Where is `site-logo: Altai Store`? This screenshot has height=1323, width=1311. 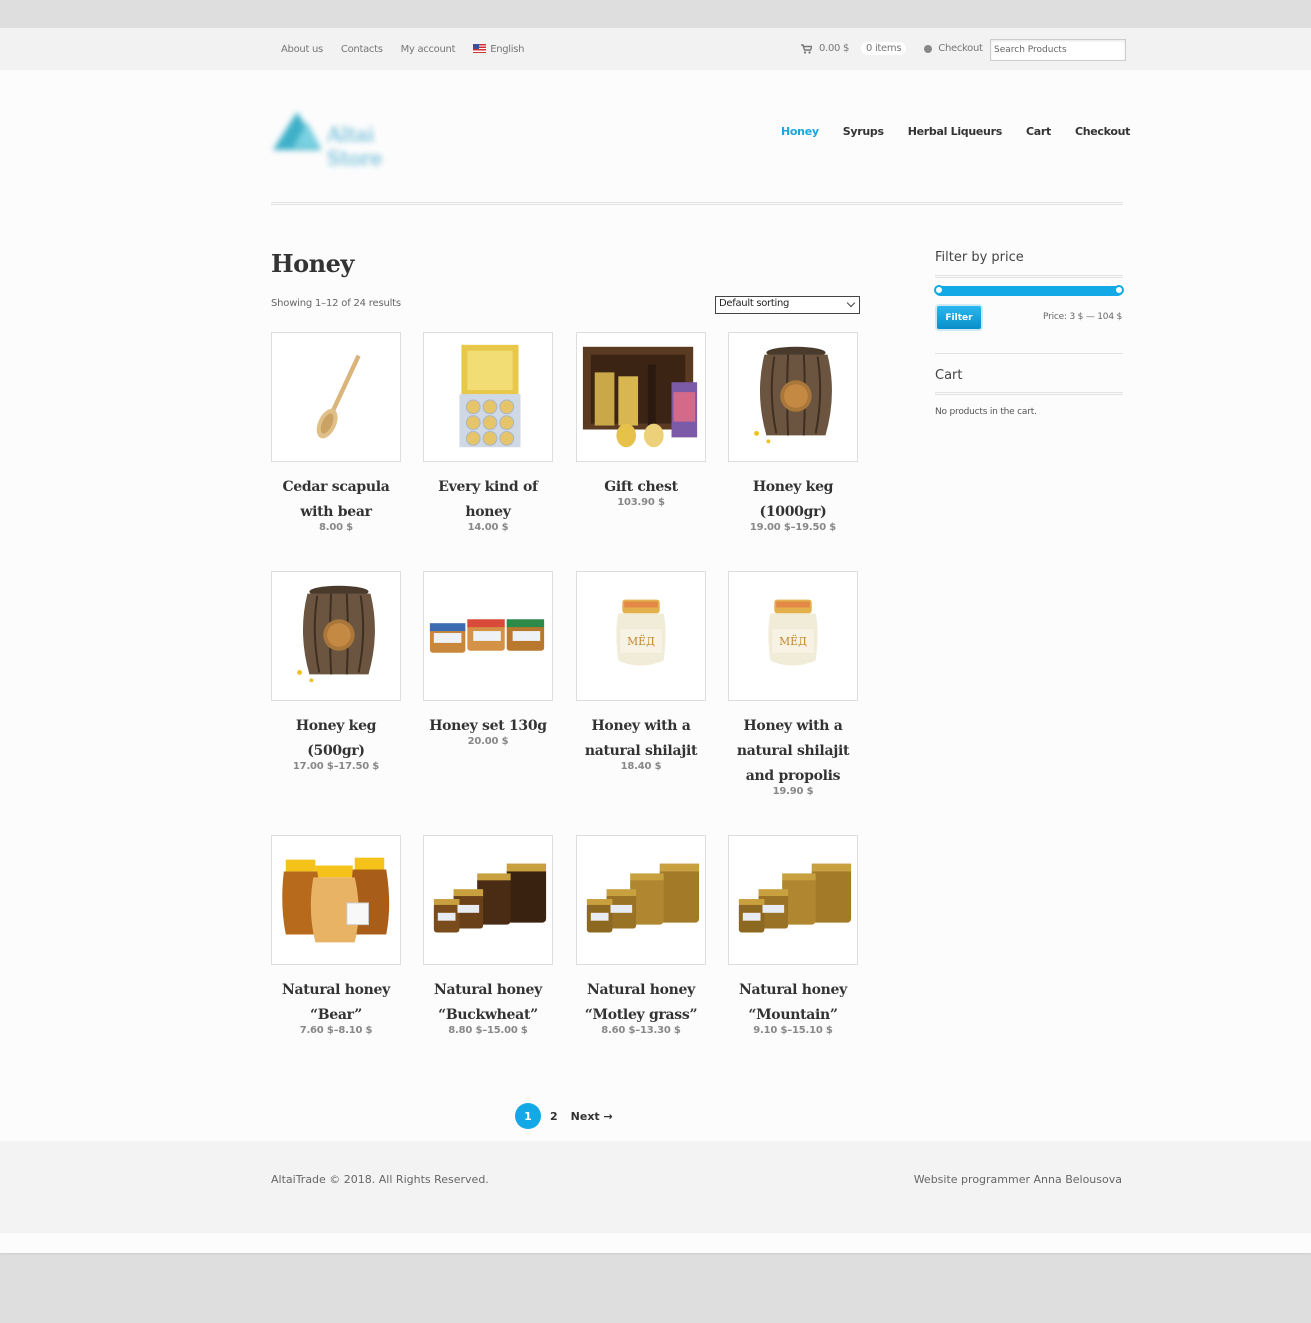
site-logo: Altai Store is located at coordinates (351, 140).